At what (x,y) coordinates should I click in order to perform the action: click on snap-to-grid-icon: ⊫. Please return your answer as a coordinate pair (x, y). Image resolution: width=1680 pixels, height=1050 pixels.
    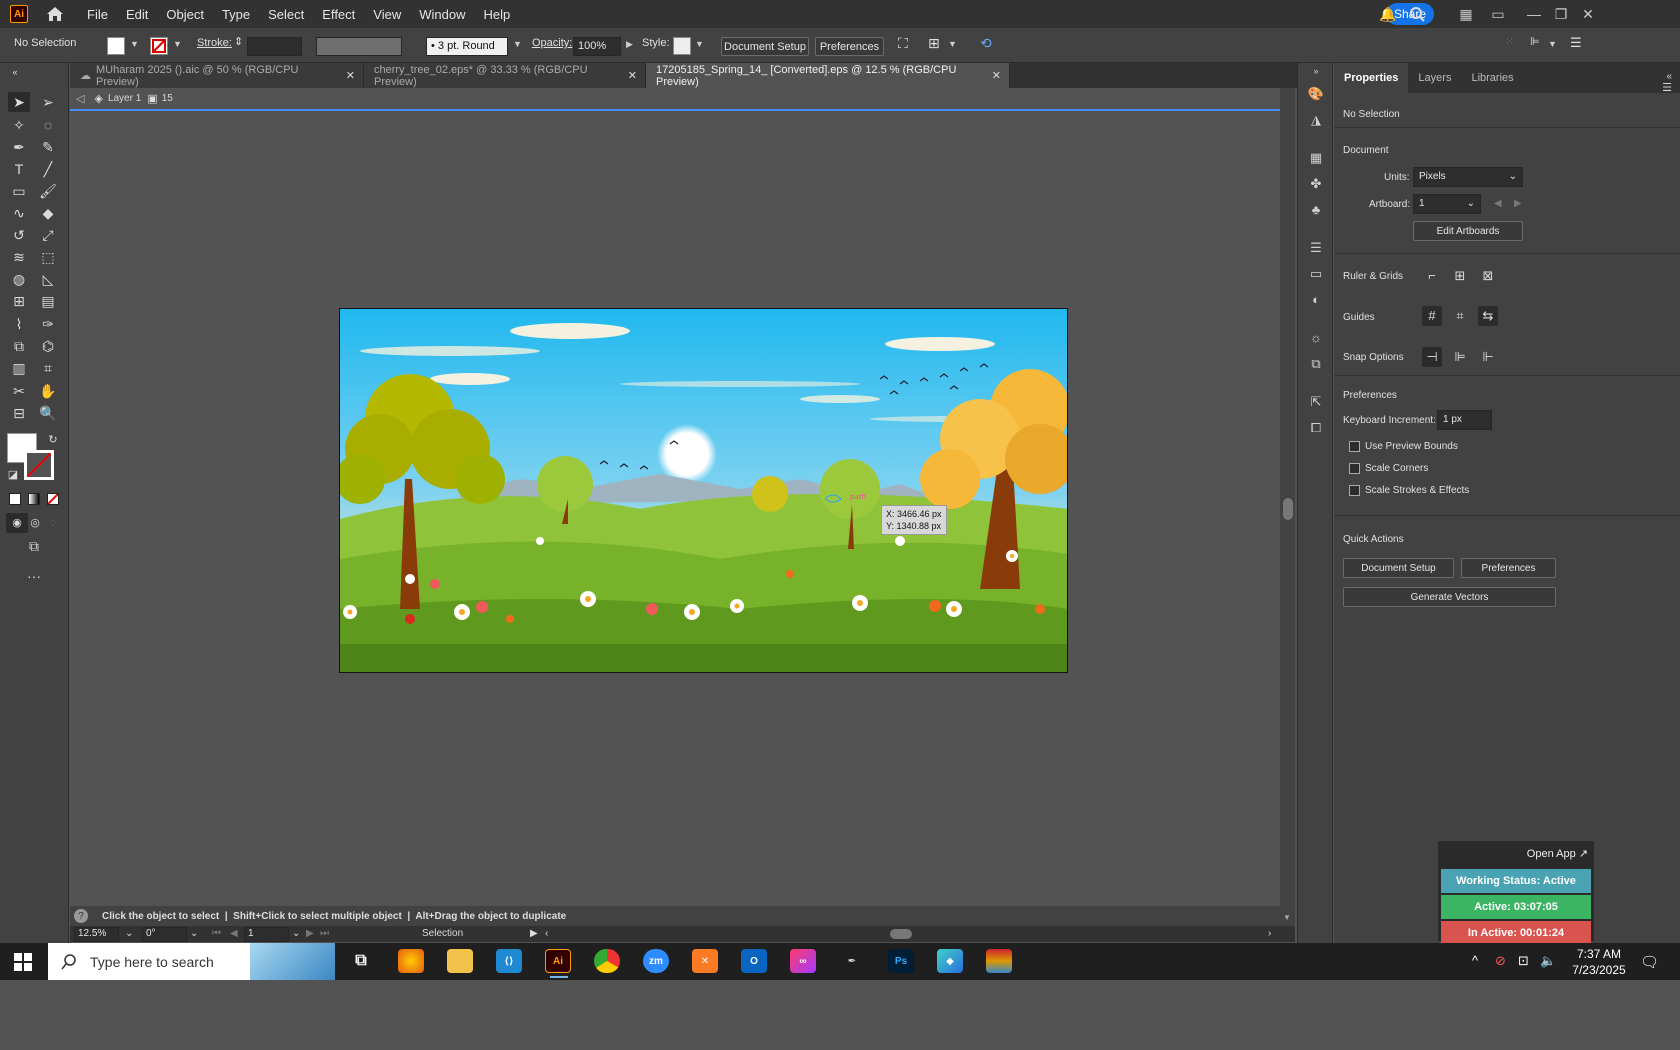
    Looking at the image, I should click on (1460, 357).